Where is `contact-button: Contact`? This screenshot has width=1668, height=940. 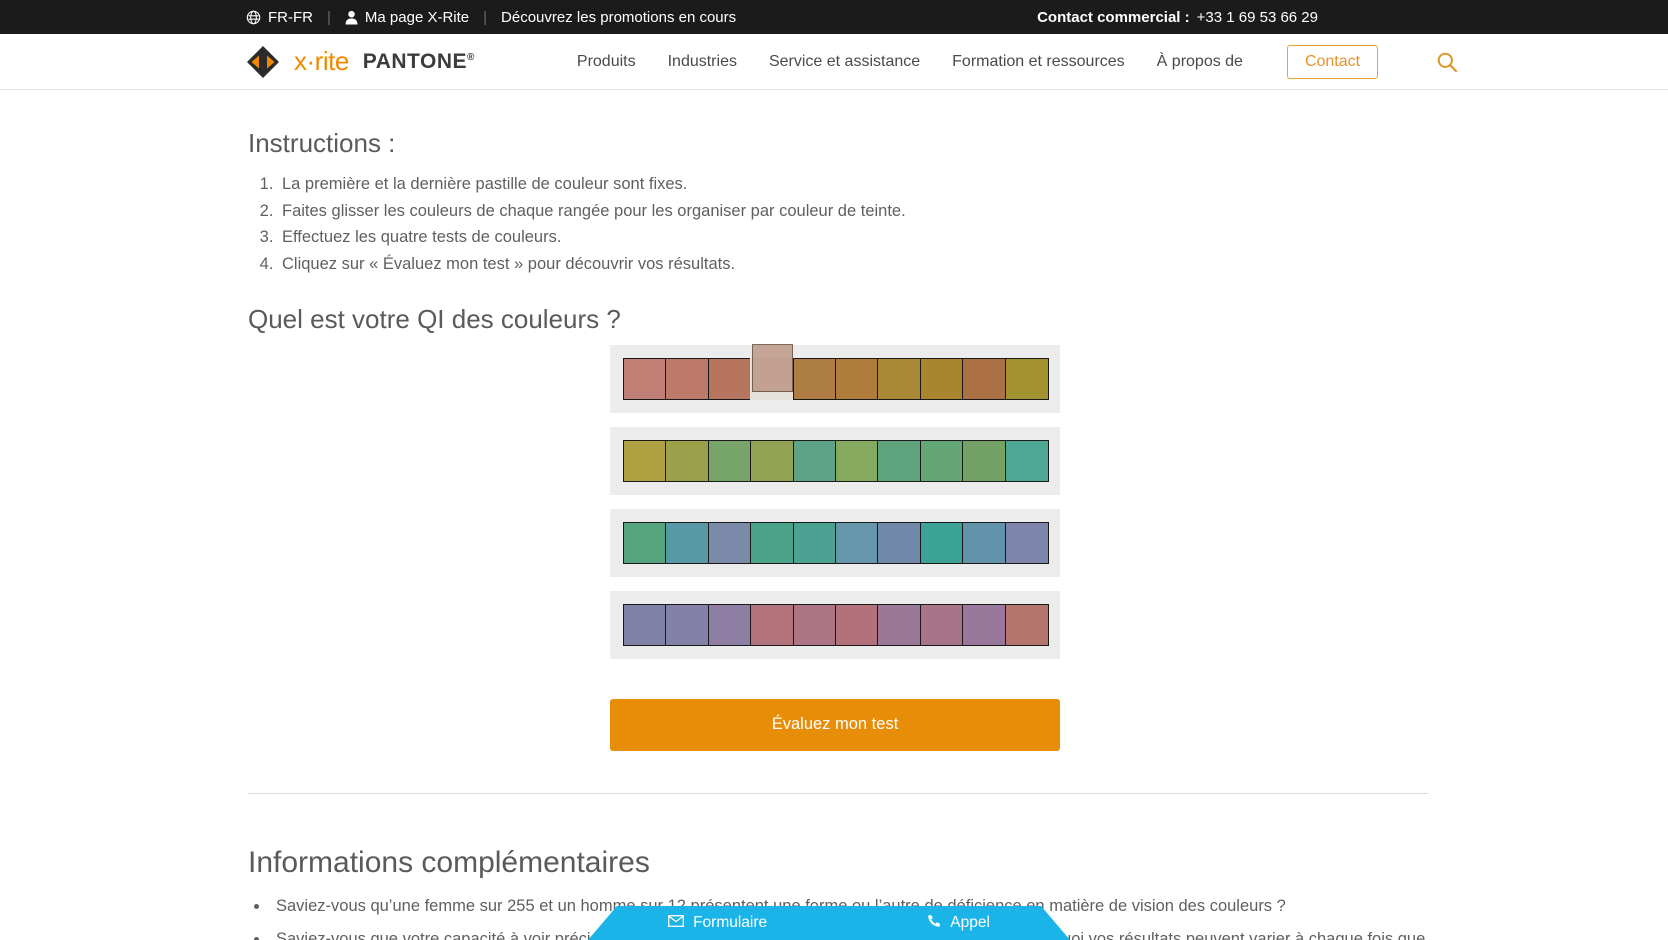
contact-button: Contact is located at coordinates (1332, 61).